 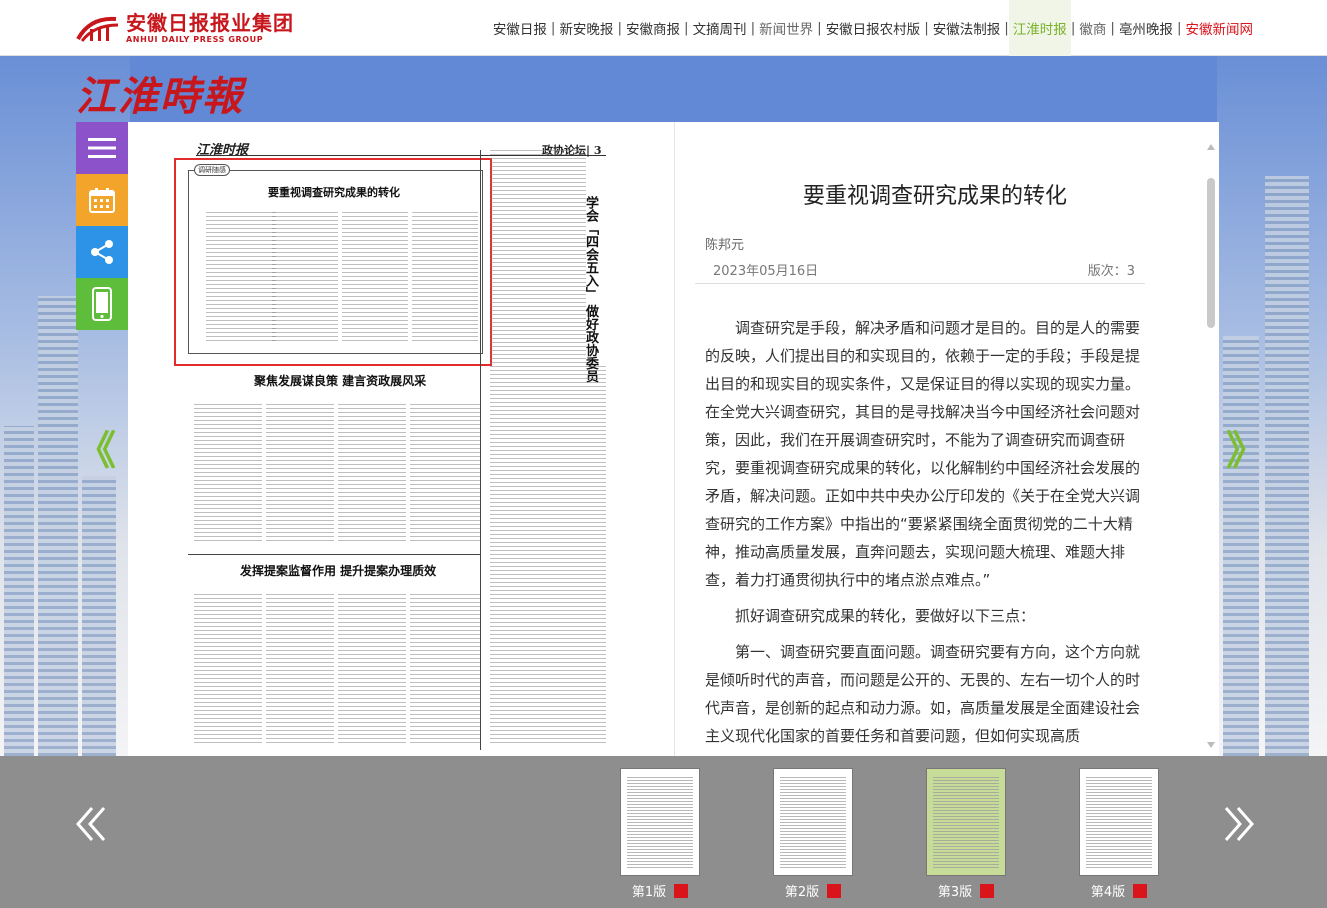 I want to click on share-button, so click(x=102, y=252).